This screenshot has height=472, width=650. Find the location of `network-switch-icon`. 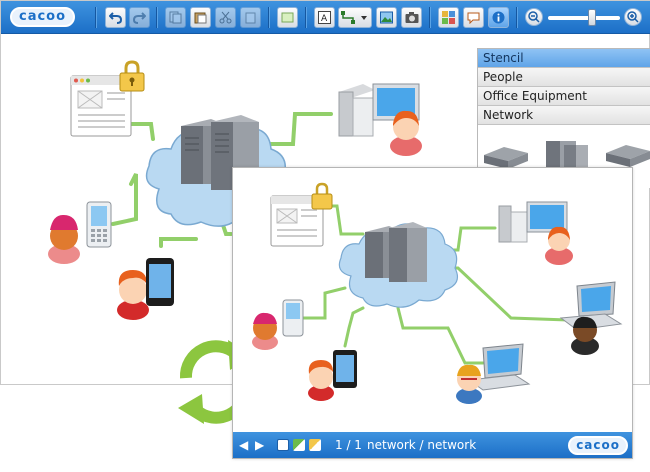

network-switch-icon is located at coordinates (506, 158).